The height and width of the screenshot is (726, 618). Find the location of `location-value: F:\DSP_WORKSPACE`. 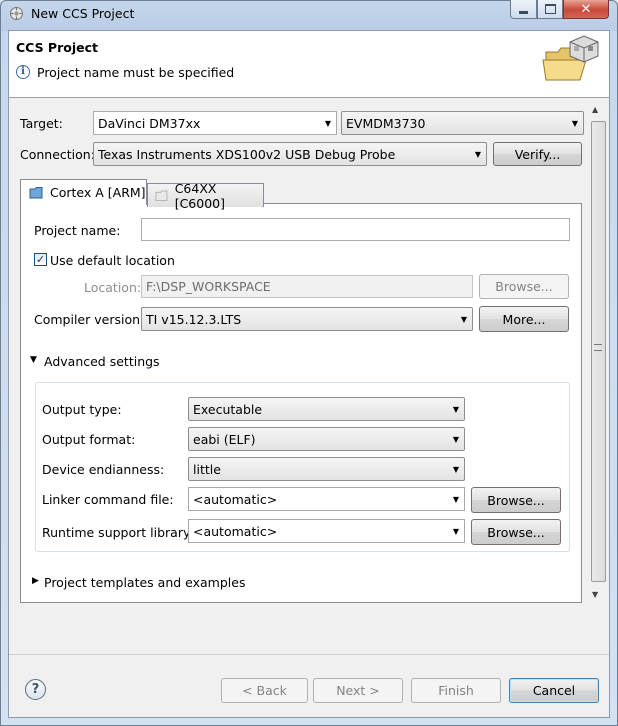

location-value: F:\DSP_WORKSPACE is located at coordinates (208, 286).